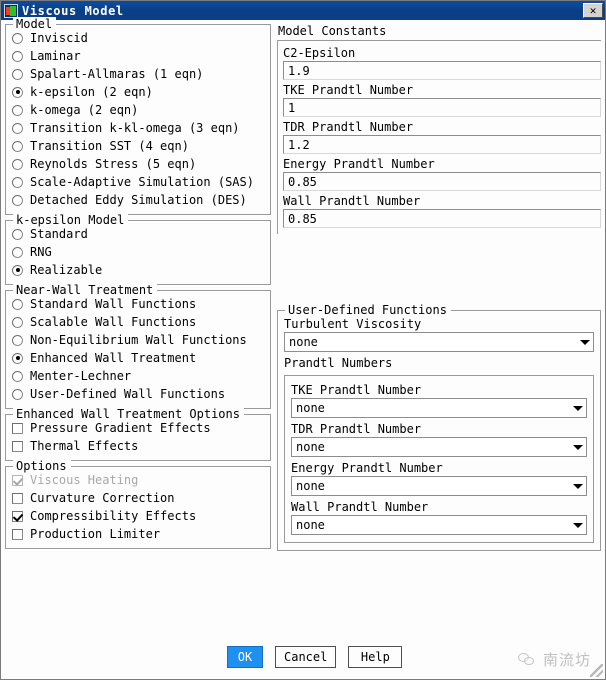  Describe the element at coordinates (338, 363) in the screenshot. I see `label-prandtl-numbers: Prandtl Numbers` at that location.